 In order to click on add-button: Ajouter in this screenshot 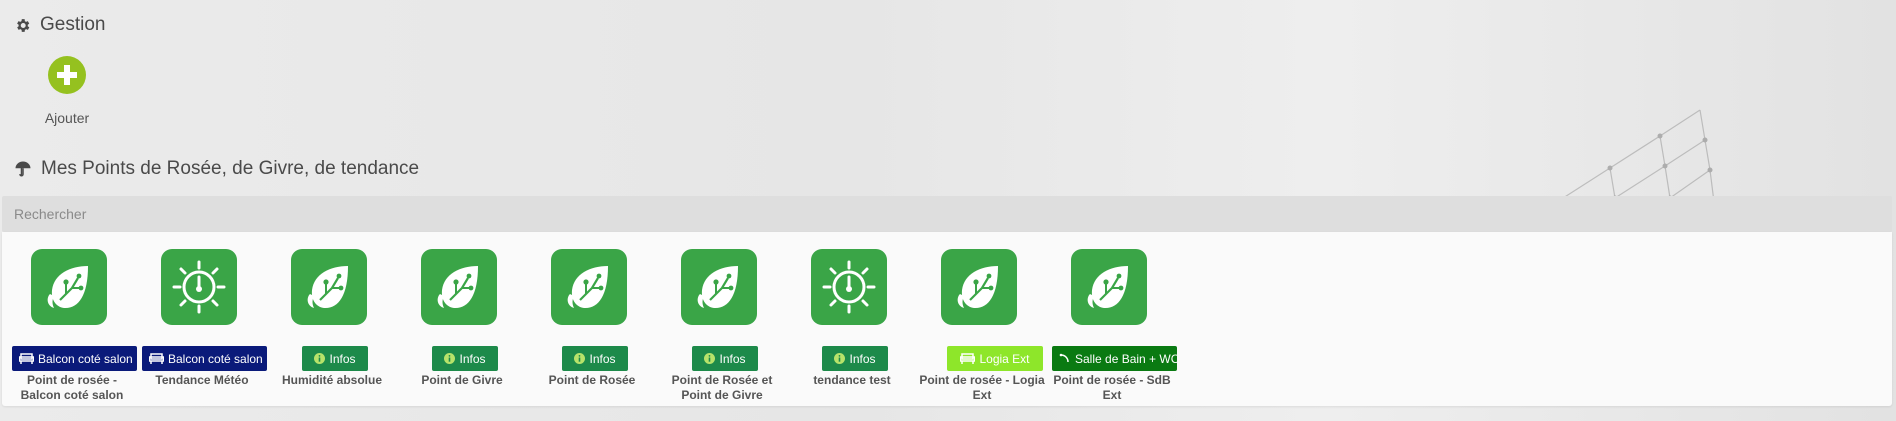, I will do `click(67, 91)`.